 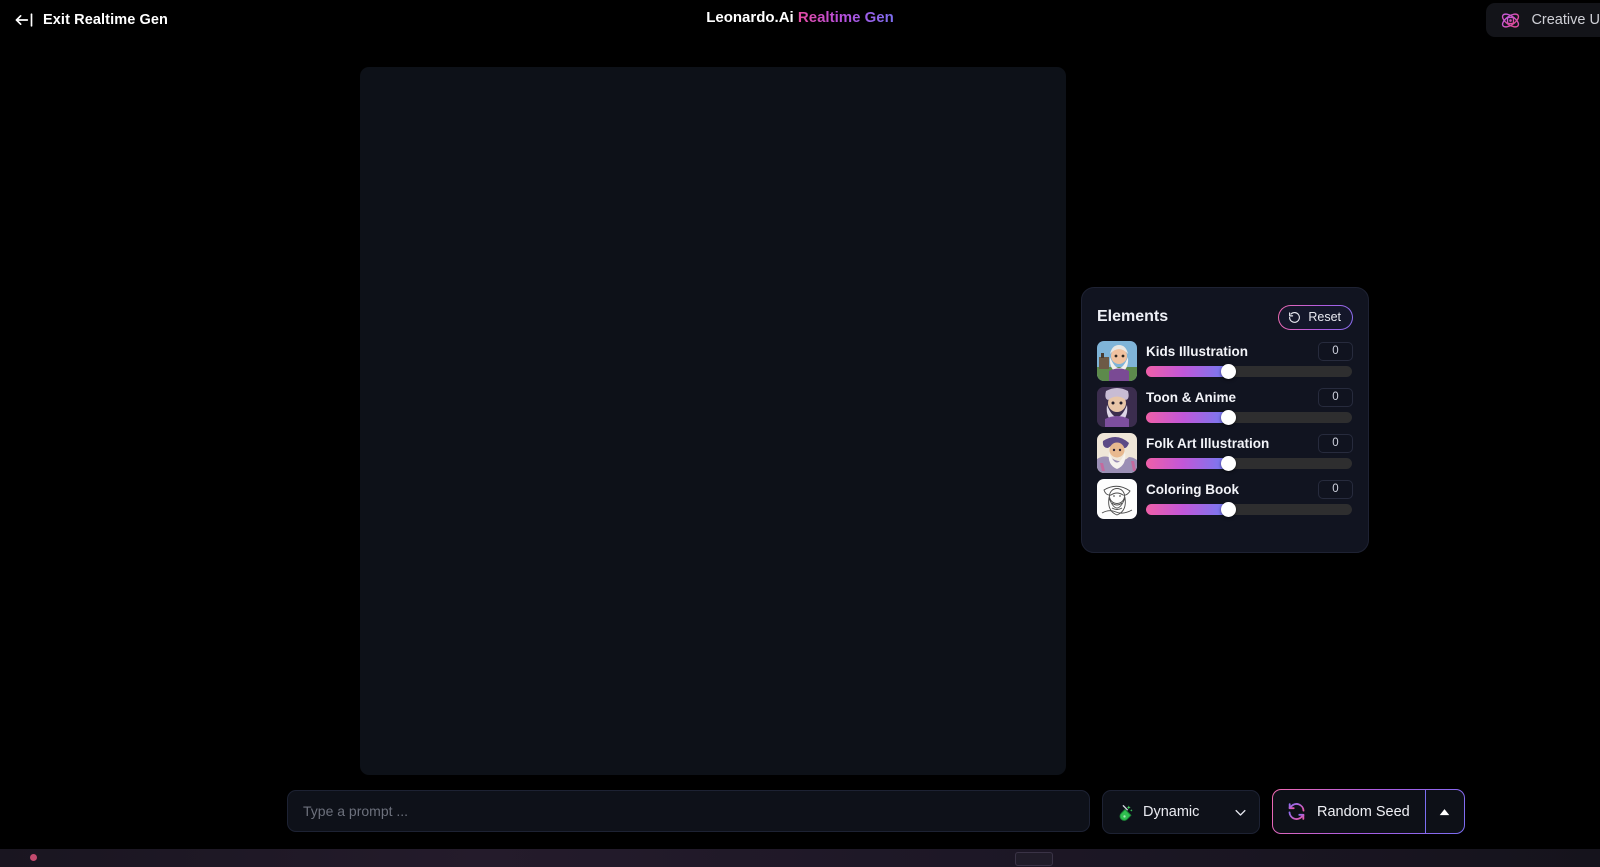 What do you see at coordinates (1324, 317) in the screenshot?
I see `reset-label: Reset` at bounding box center [1324, 317].